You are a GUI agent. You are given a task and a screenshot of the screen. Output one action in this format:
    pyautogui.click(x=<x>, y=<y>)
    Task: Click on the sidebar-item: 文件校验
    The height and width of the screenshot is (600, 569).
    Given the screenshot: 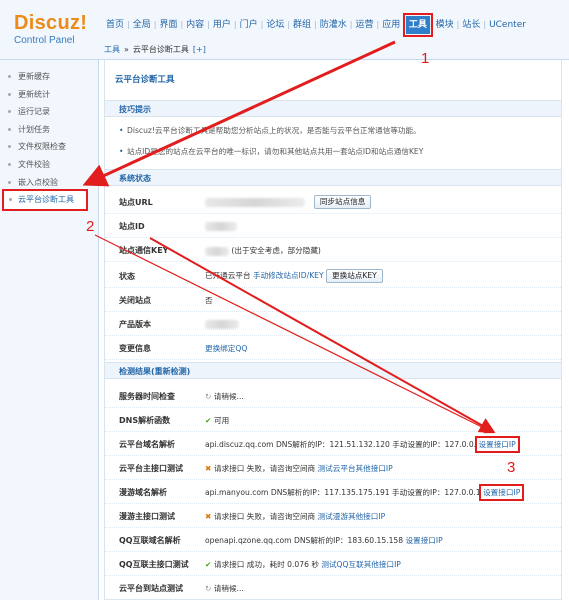 What is the action you would take?
    pyautogui.click(x=49, y=165)
    